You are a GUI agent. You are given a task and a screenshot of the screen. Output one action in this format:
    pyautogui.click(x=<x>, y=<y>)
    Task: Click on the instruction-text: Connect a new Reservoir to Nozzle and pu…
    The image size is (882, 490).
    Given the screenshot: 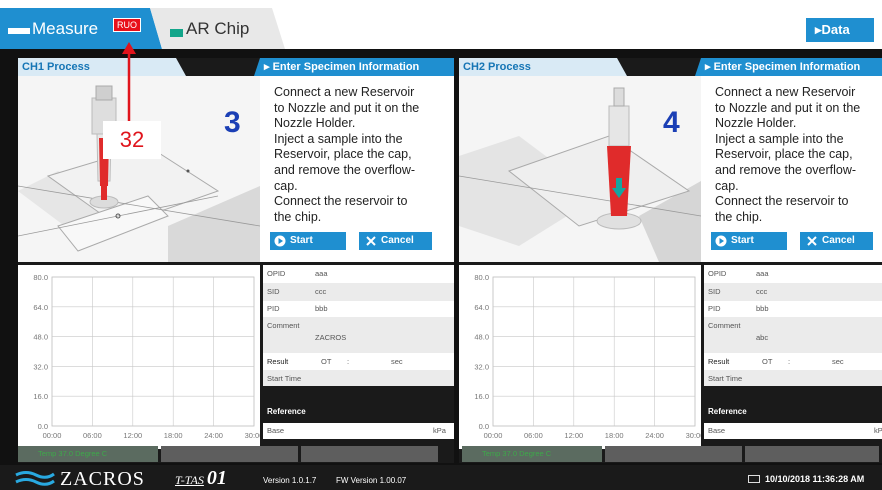 What is the action you would take?
    pyautogui.click(x=788, y=154)
    